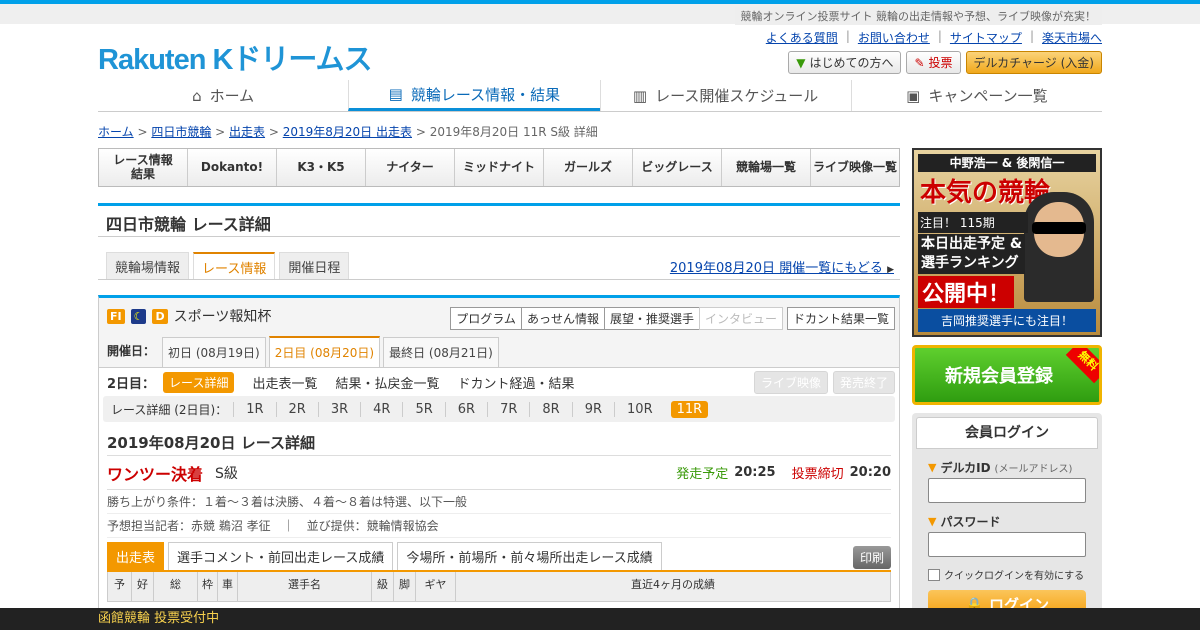 The width and height of the screenshot is (1200, 630). What do you see at coordinates (381, 409) in the screenshot?
I see `race-4r: 4R` at bounding box center [381, 409].